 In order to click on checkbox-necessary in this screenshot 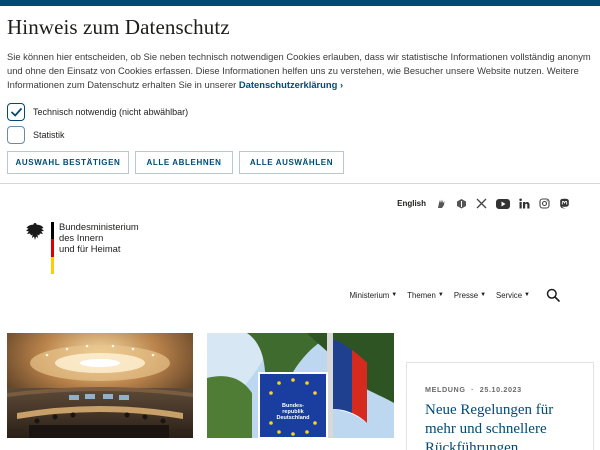, I will do `click(16, 112)`.